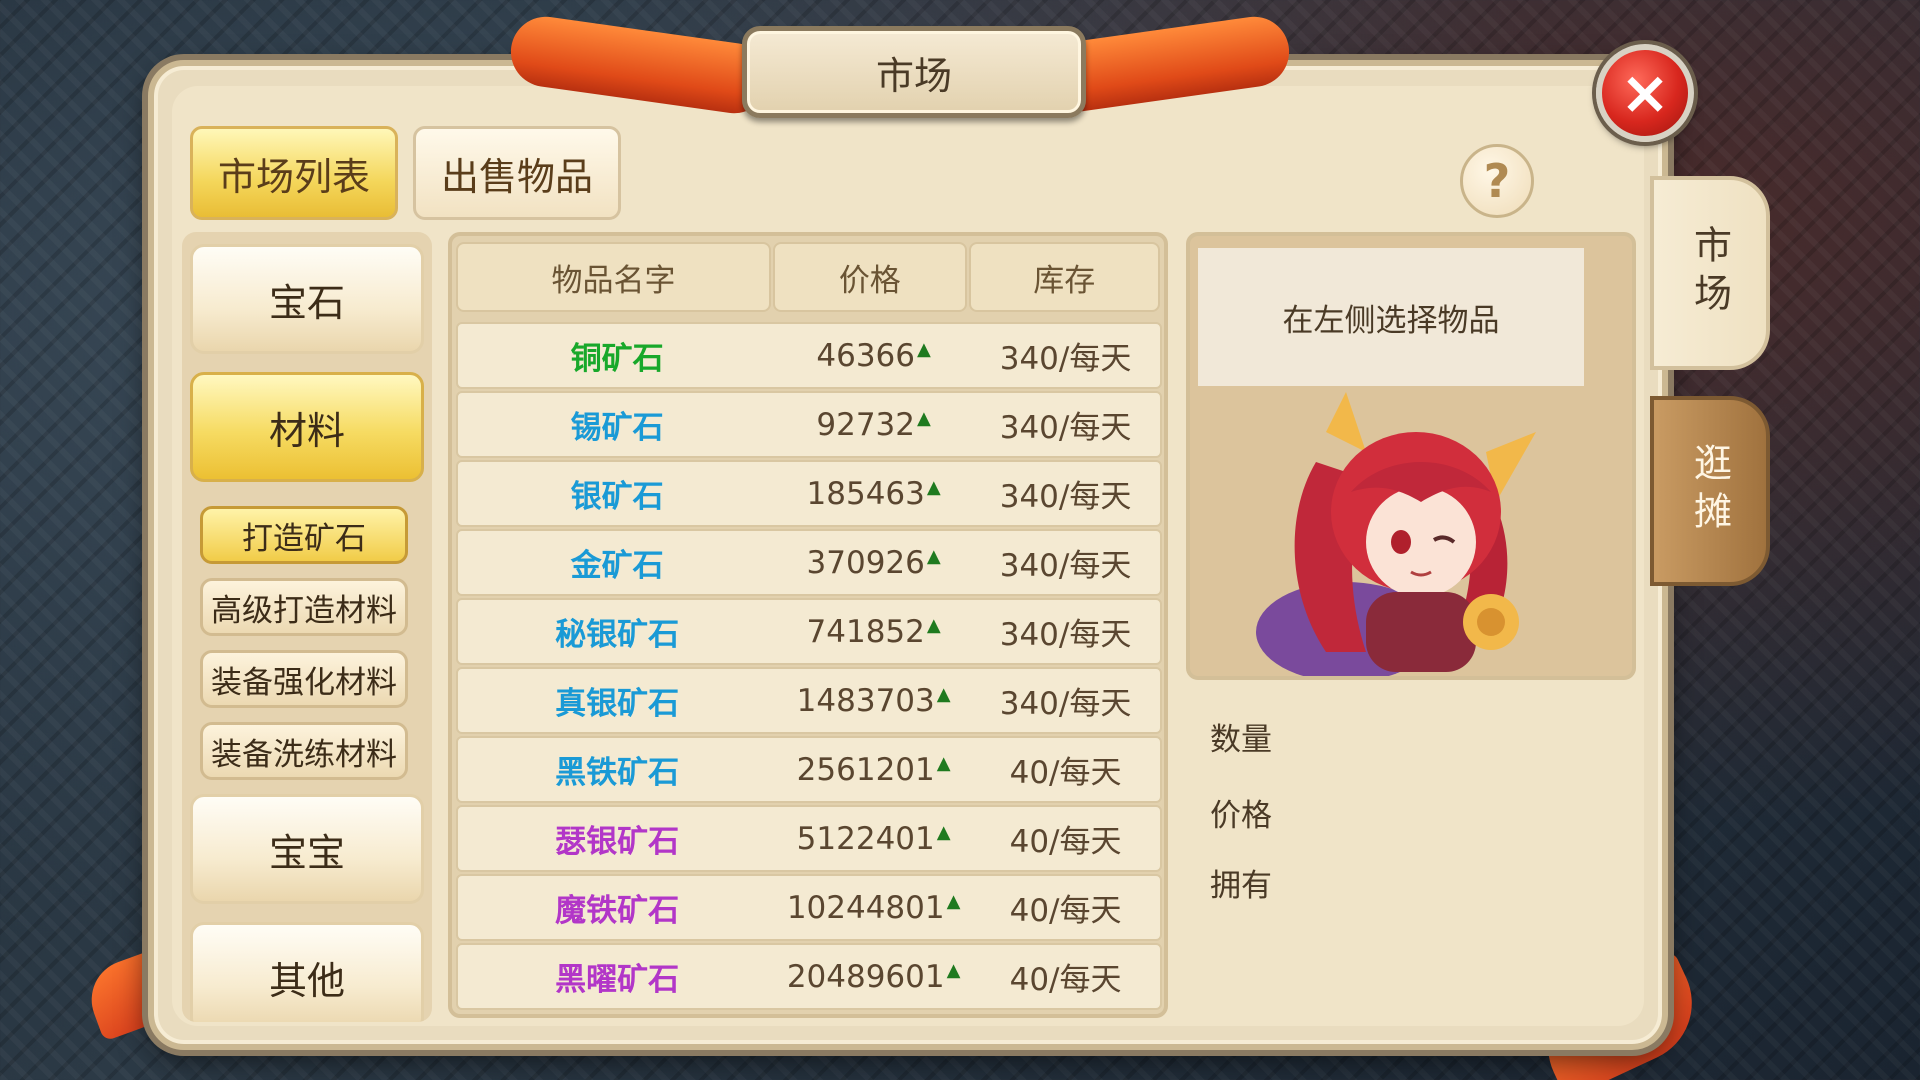 This screenshot has width=1920, height=1080. I want to click on item-price-value: 2561201, so click(865, 769).